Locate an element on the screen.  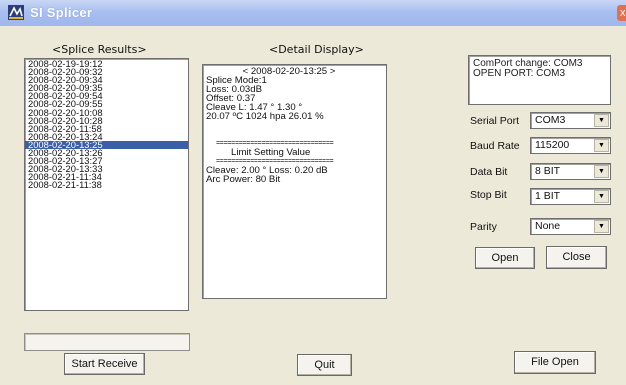
list-item: 2008-02-21-11:38 is located at coordinates (106, 185).